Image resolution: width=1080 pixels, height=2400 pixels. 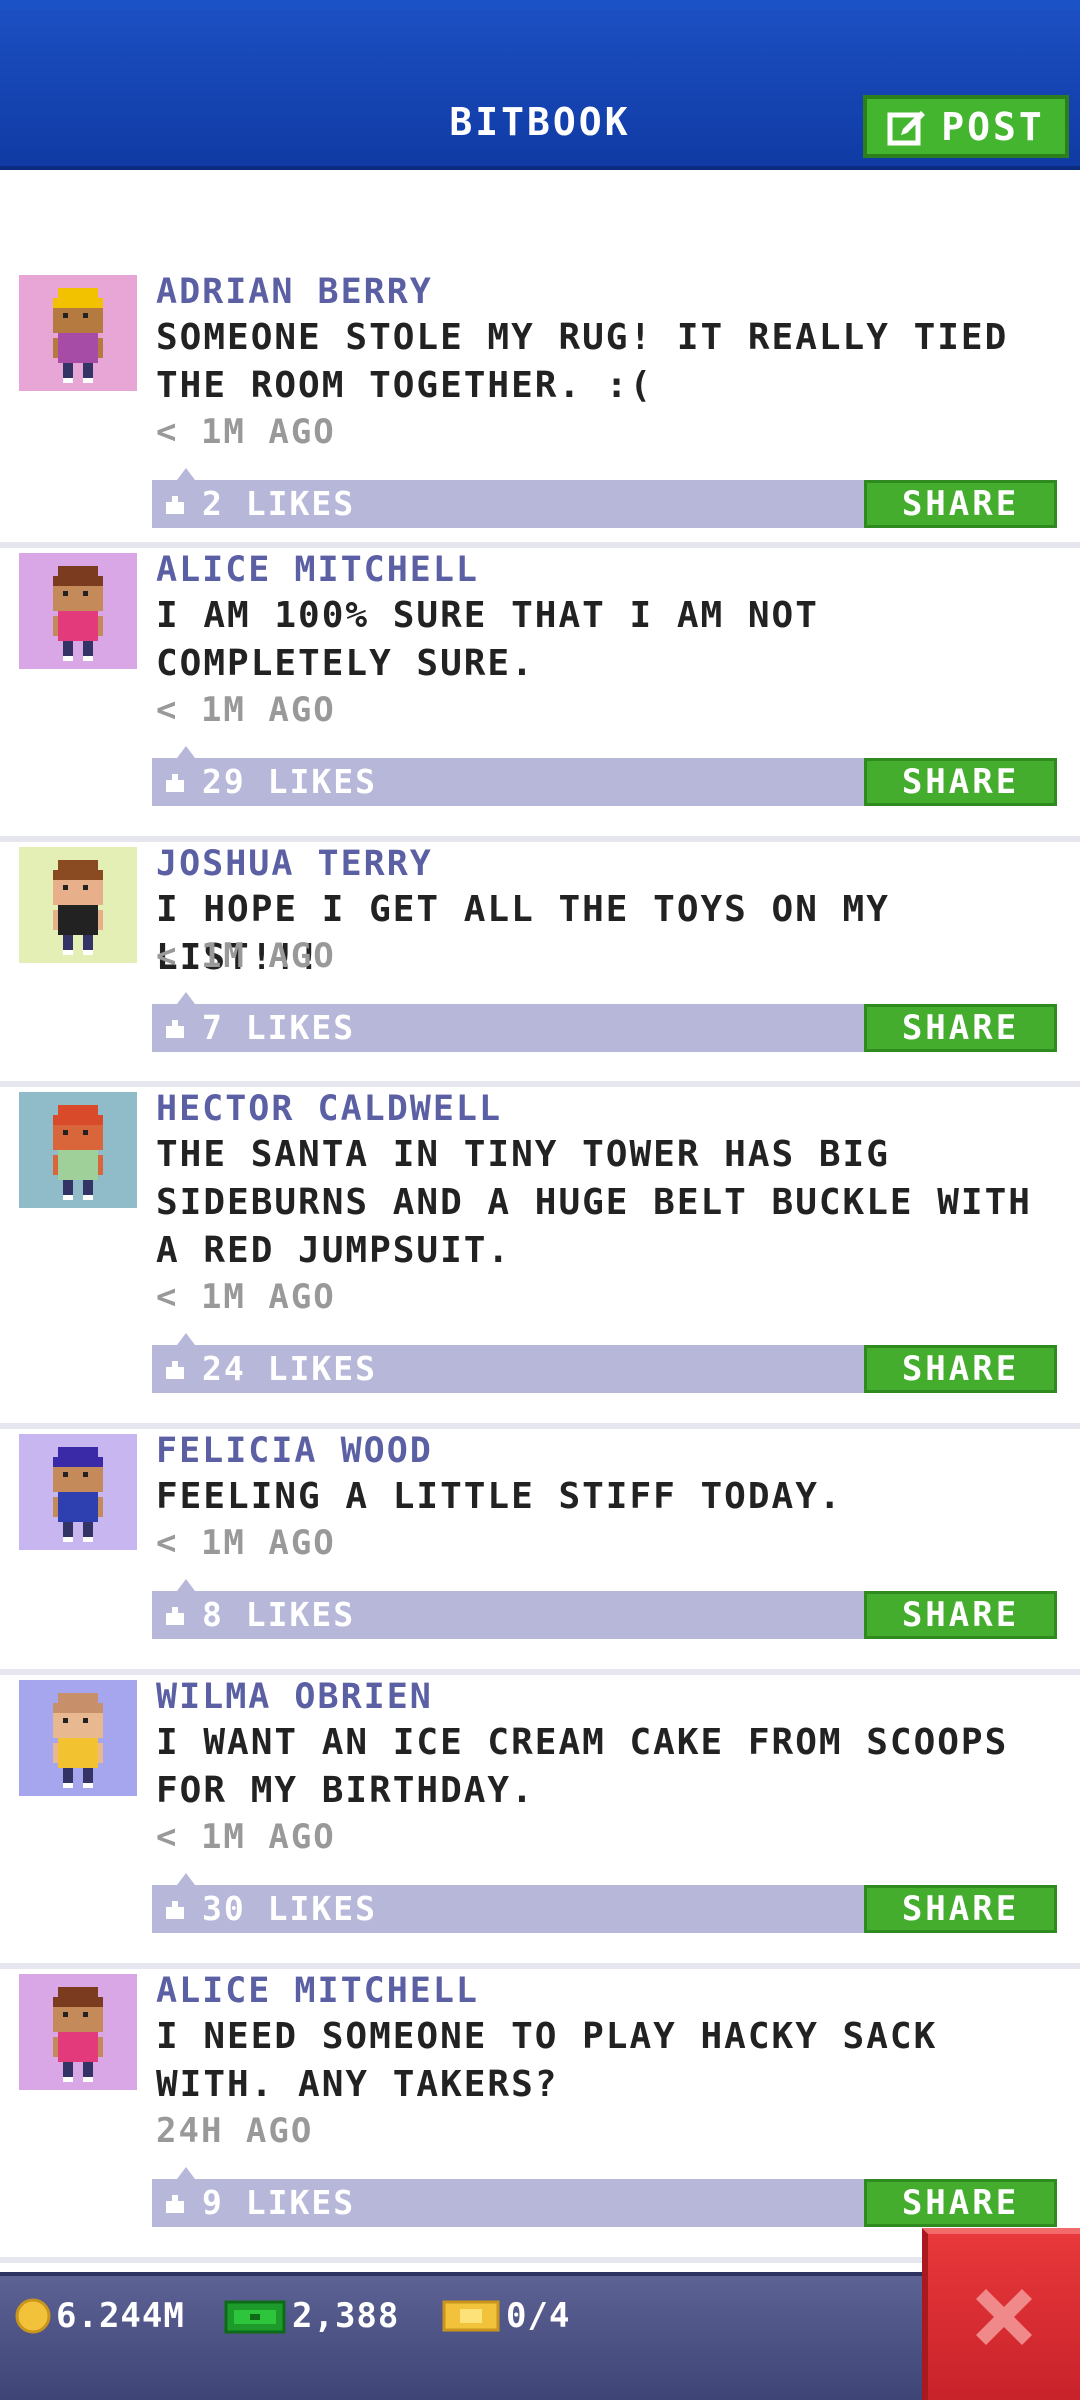 I want to click on close-button, so click(x=1001, y=2314).